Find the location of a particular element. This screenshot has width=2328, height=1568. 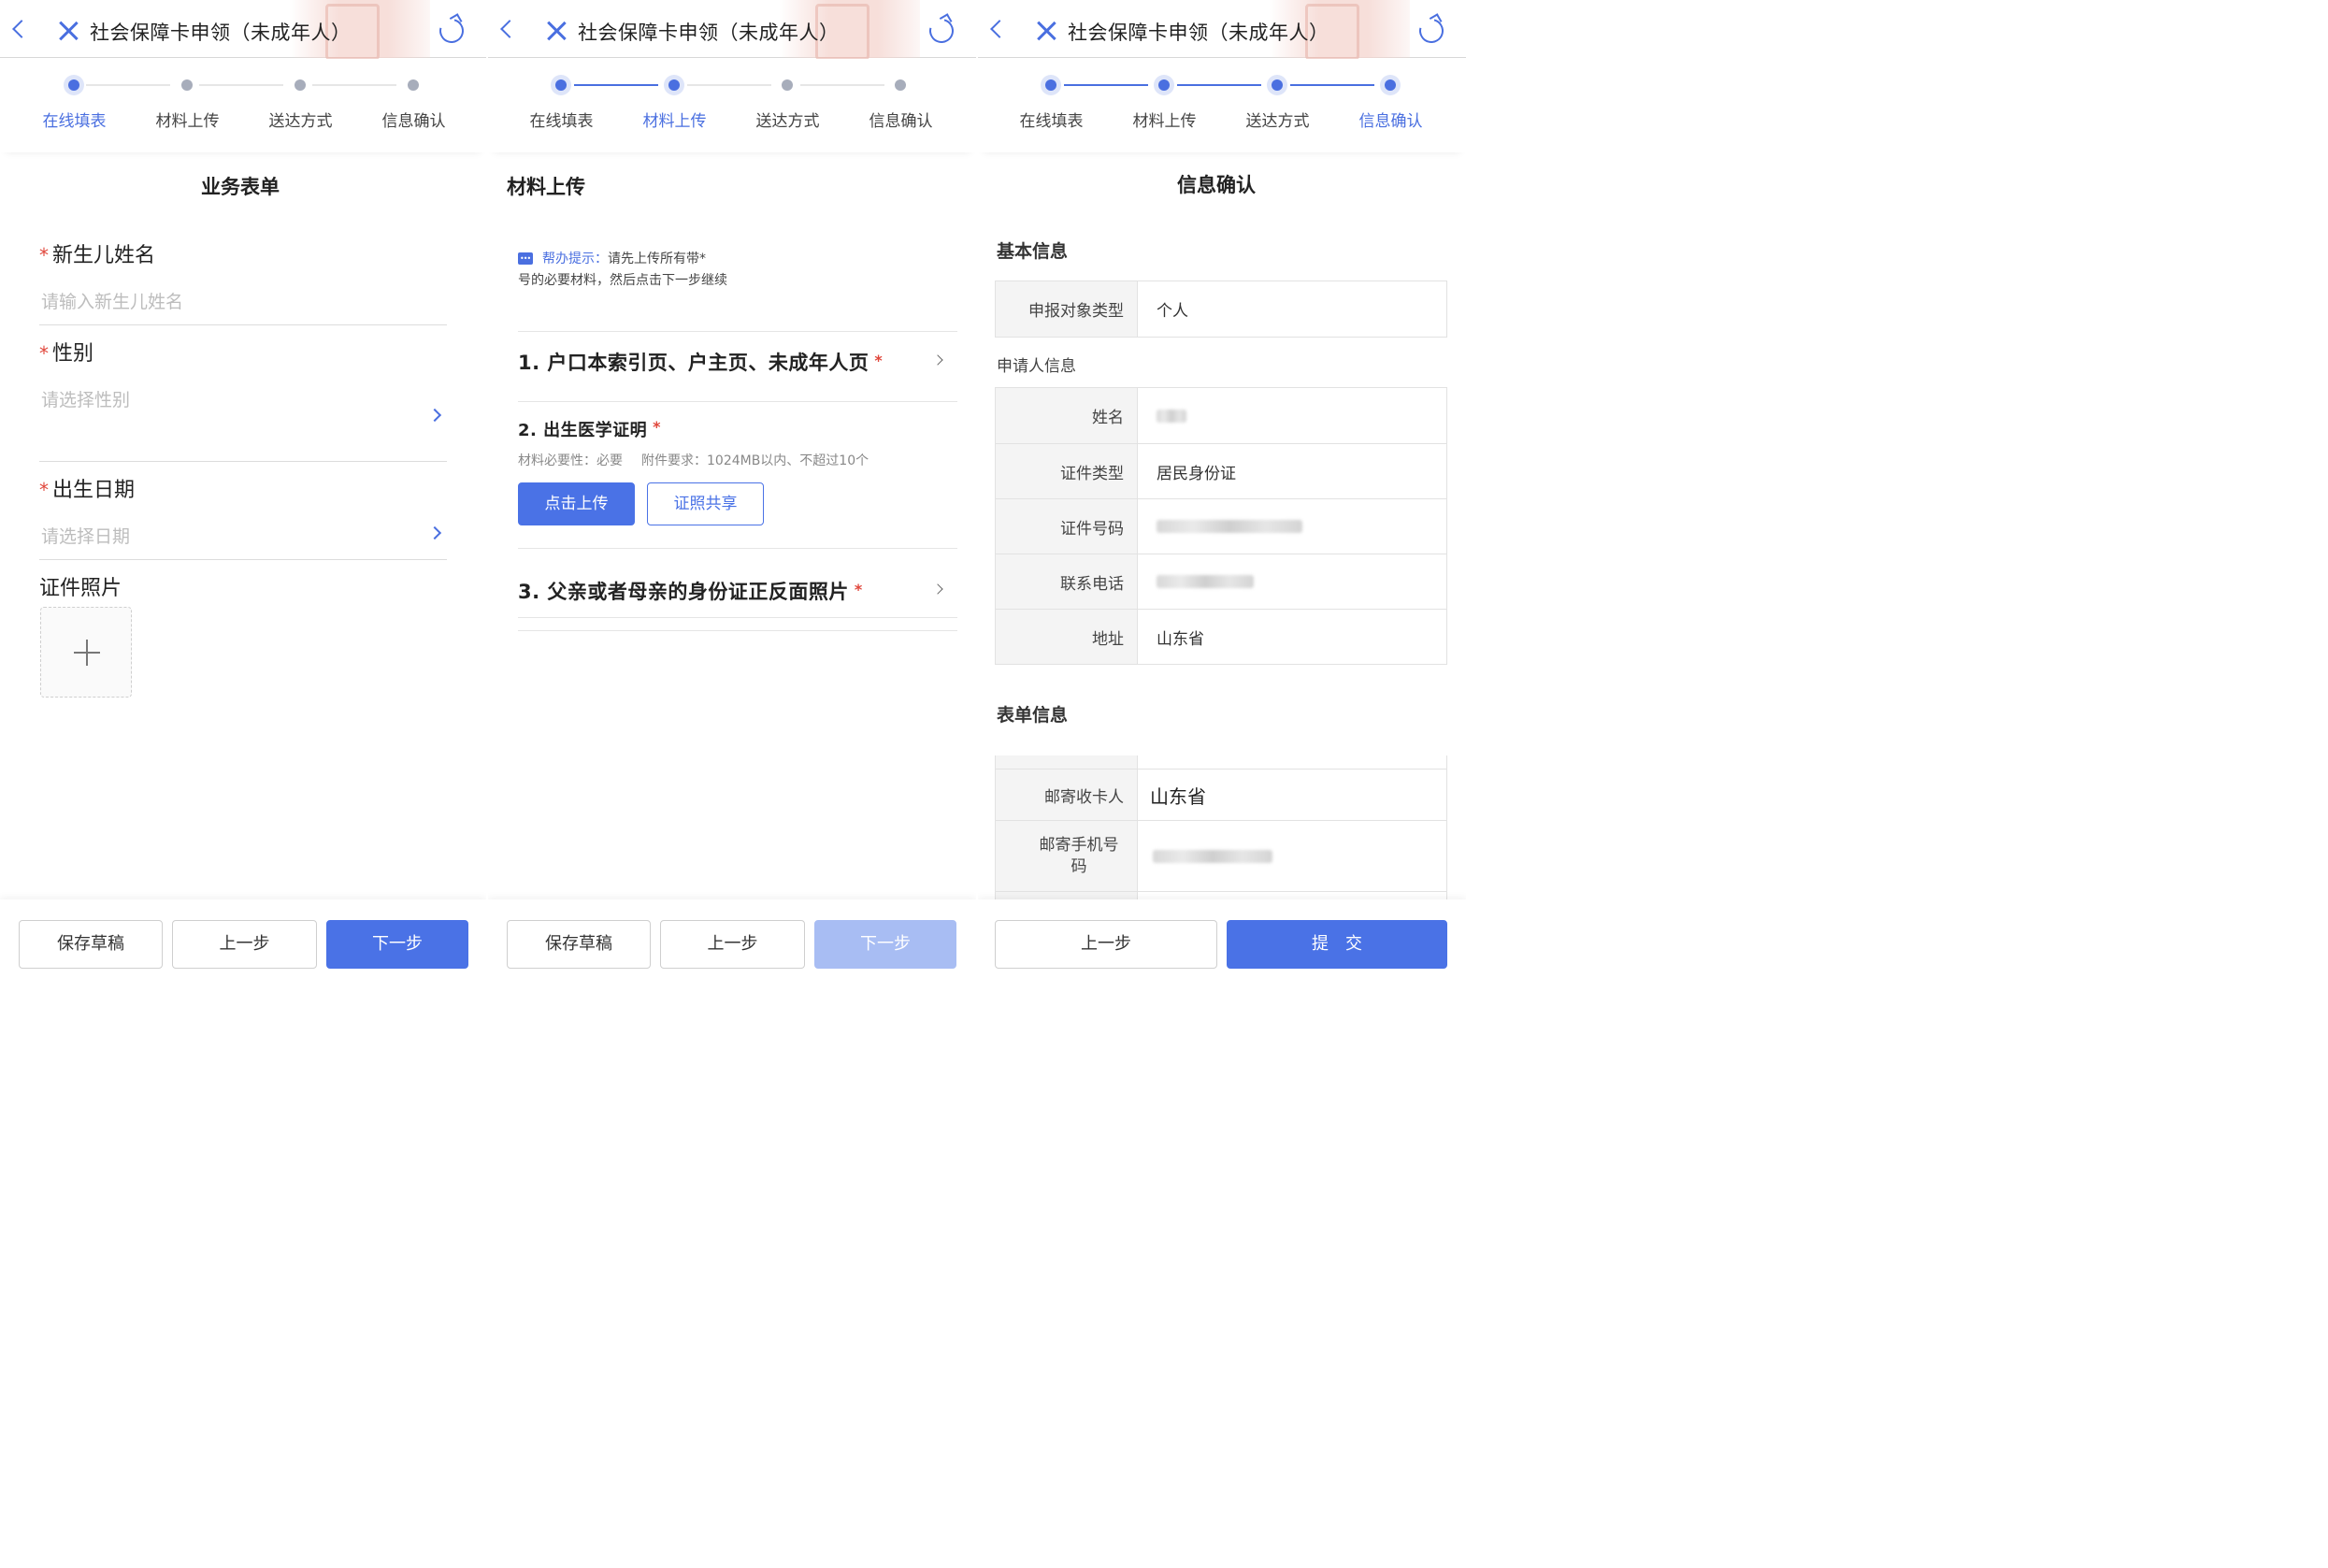

photo-upload-button is located at coordinates (86, 652).